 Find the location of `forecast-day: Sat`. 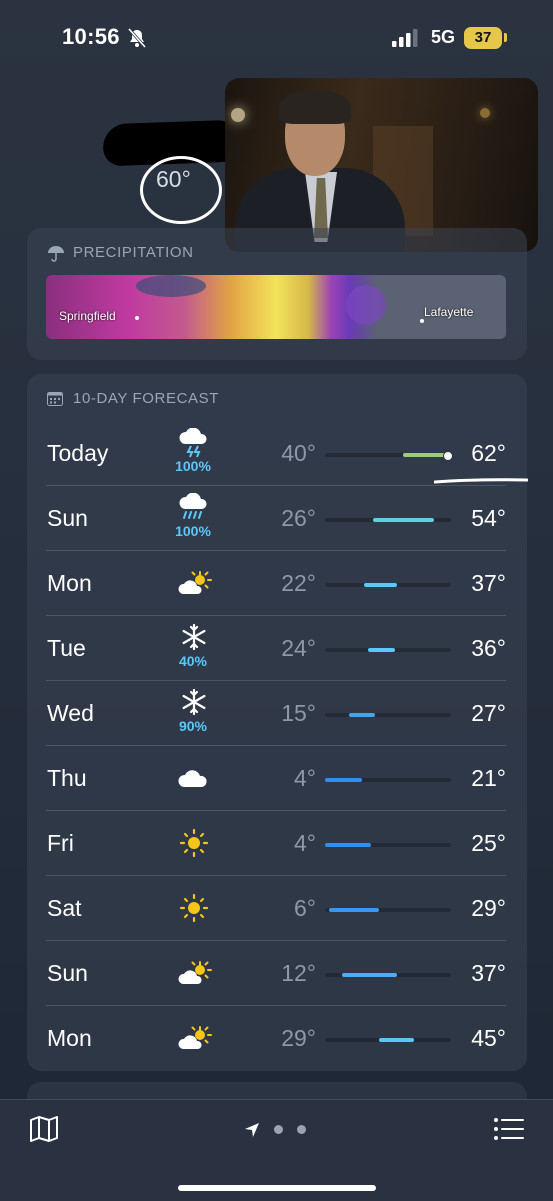

forecast-day: Sat is located at coordinates (64, 908).